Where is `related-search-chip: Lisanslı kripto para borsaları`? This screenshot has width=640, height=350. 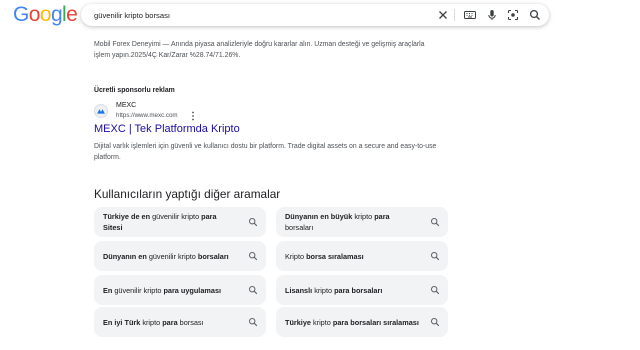 related-search-chip: Lisanslı kripto para borsaları is located at coordinates (362, 290).